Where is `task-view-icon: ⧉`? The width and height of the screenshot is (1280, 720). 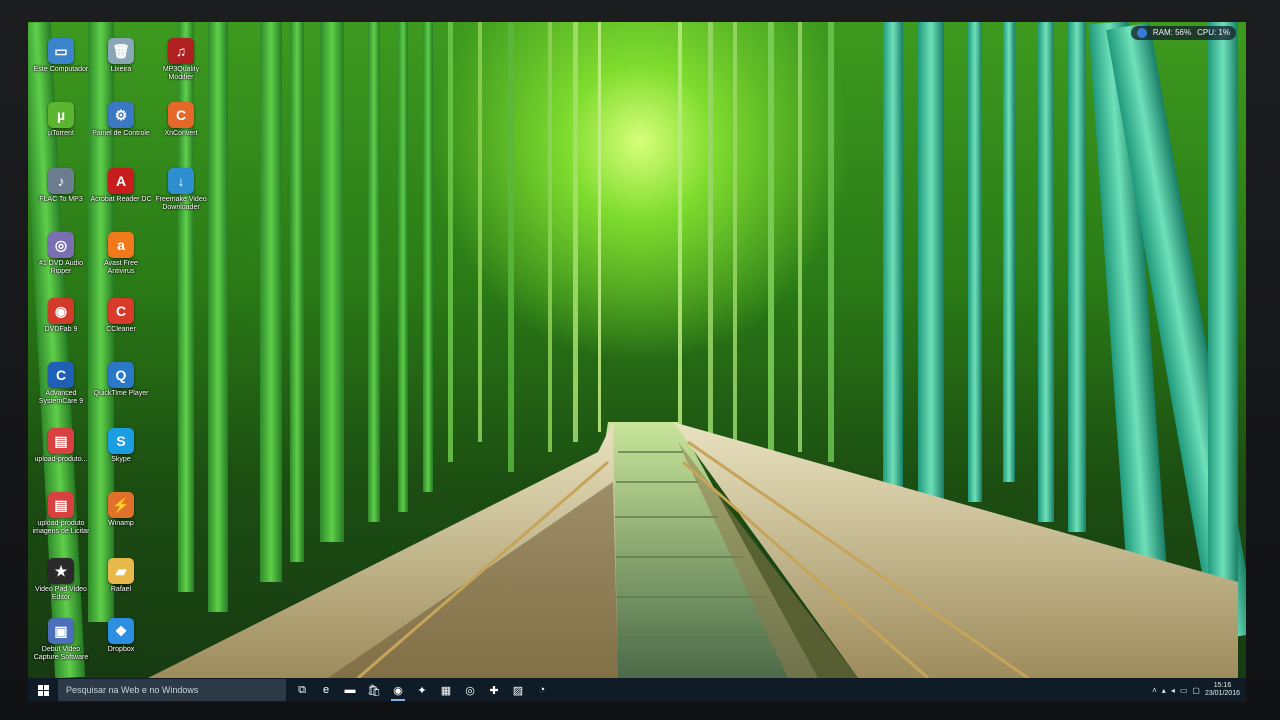 task-view-icon: ⧉ is located at coordinates (302, 690).